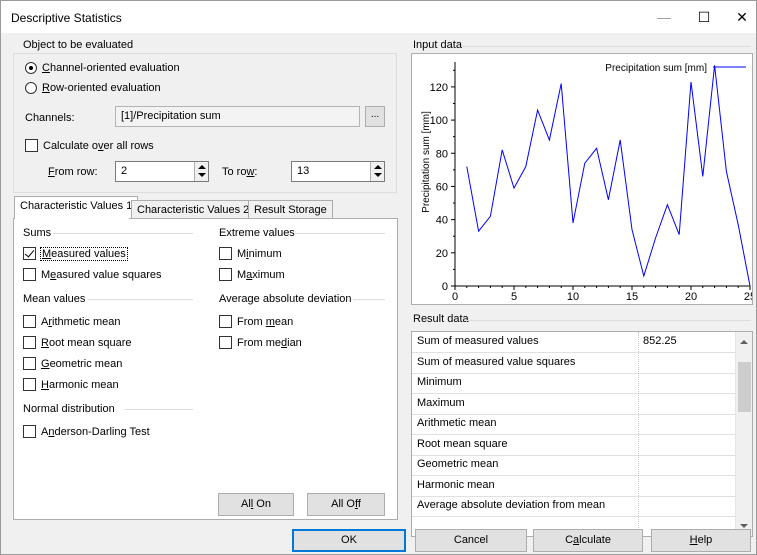 The height and width of the screenshot is (555, 757). Describe the element at coordinates (69, 409) in the screenshot. I see `normal-distribution-header: Normal distribution` at that location.